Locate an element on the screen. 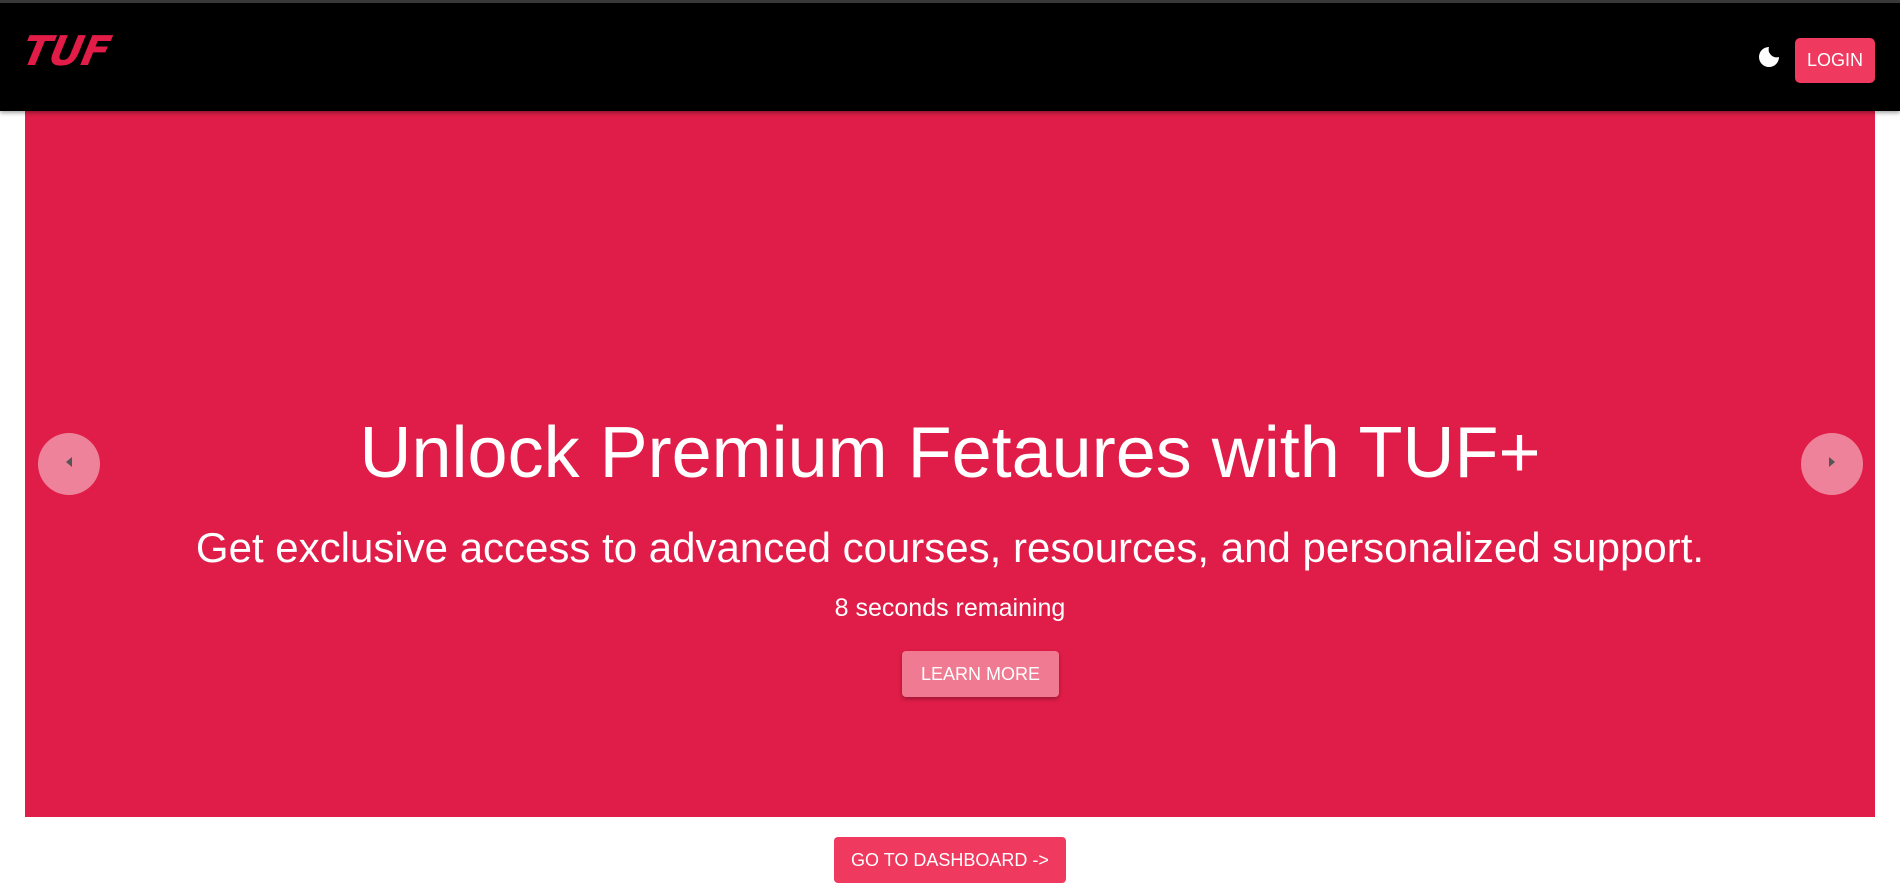  learn-more-button: LEARN MORE is located at coordinates (980, 674).